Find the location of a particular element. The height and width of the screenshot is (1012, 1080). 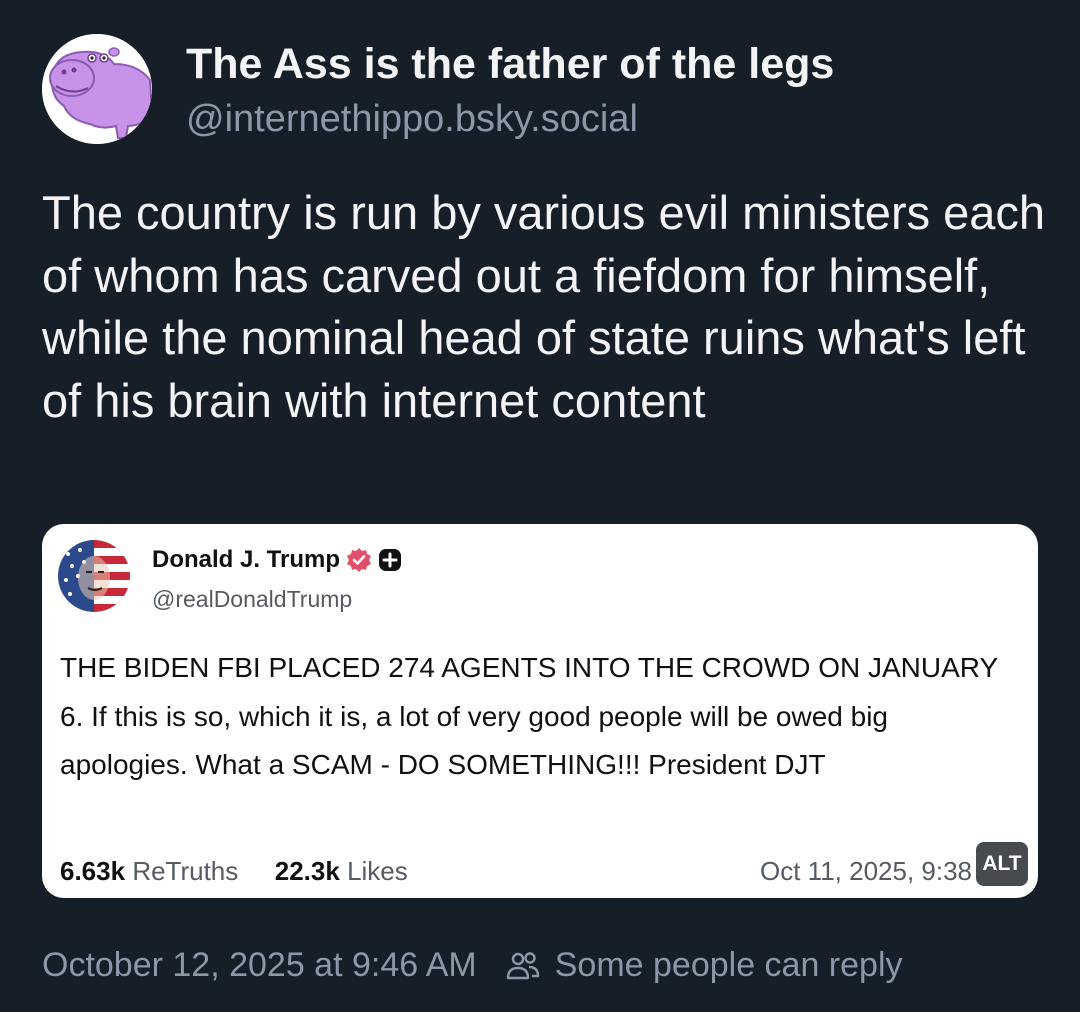

embed-author-handle: @realDonaldTrump is located at coordinates (252, 599).